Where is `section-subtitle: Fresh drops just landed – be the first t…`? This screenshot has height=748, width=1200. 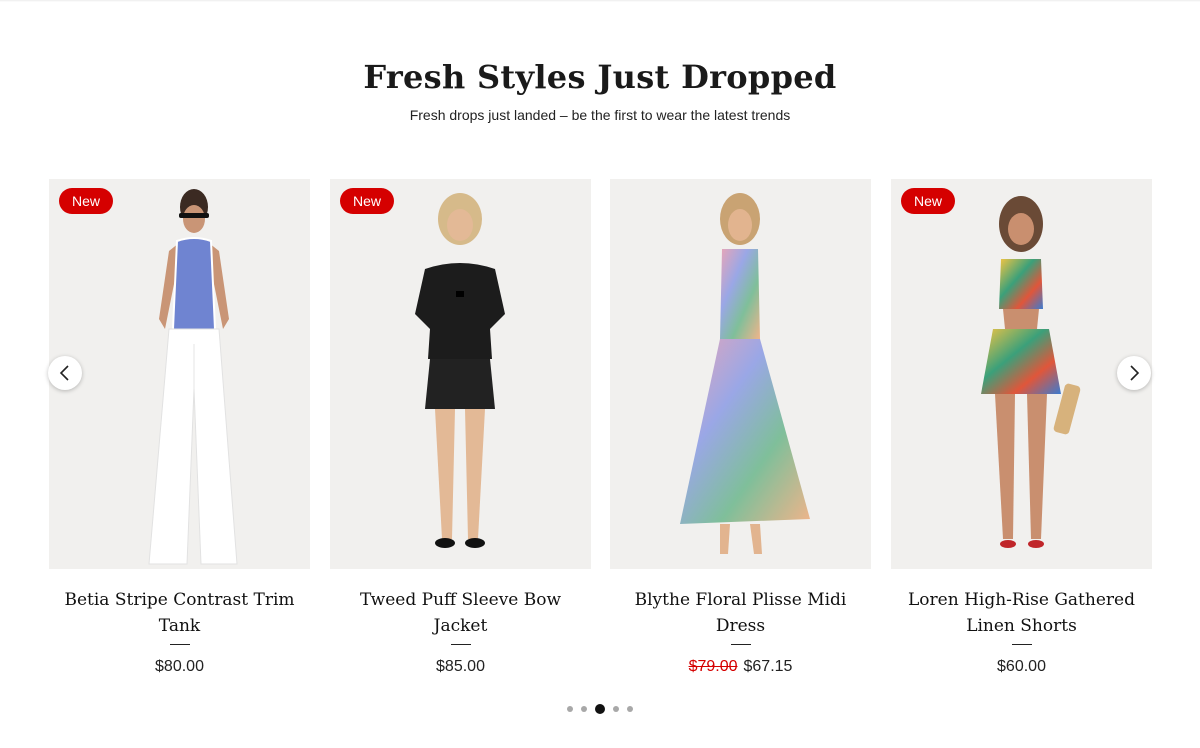
section-subtitle: Fresh drops just landed – be the first t… is located at coordinates (600, 115).